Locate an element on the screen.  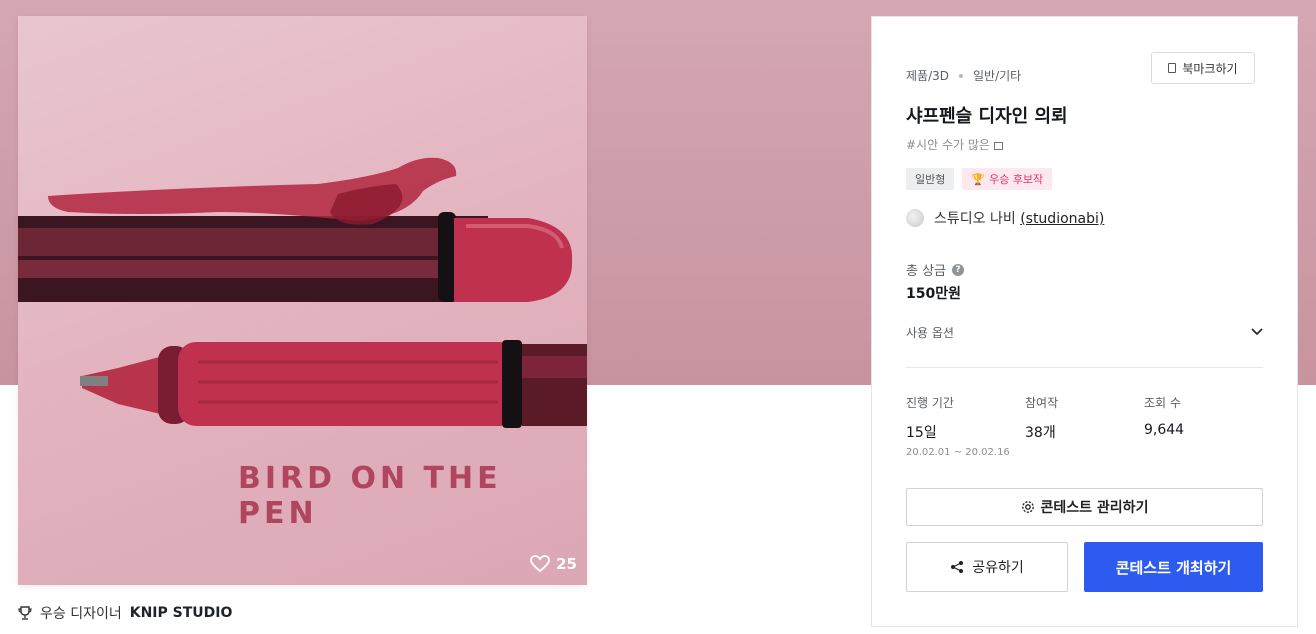
bookmark-button: 북마크하기 is located at coordinates (1203, 68).